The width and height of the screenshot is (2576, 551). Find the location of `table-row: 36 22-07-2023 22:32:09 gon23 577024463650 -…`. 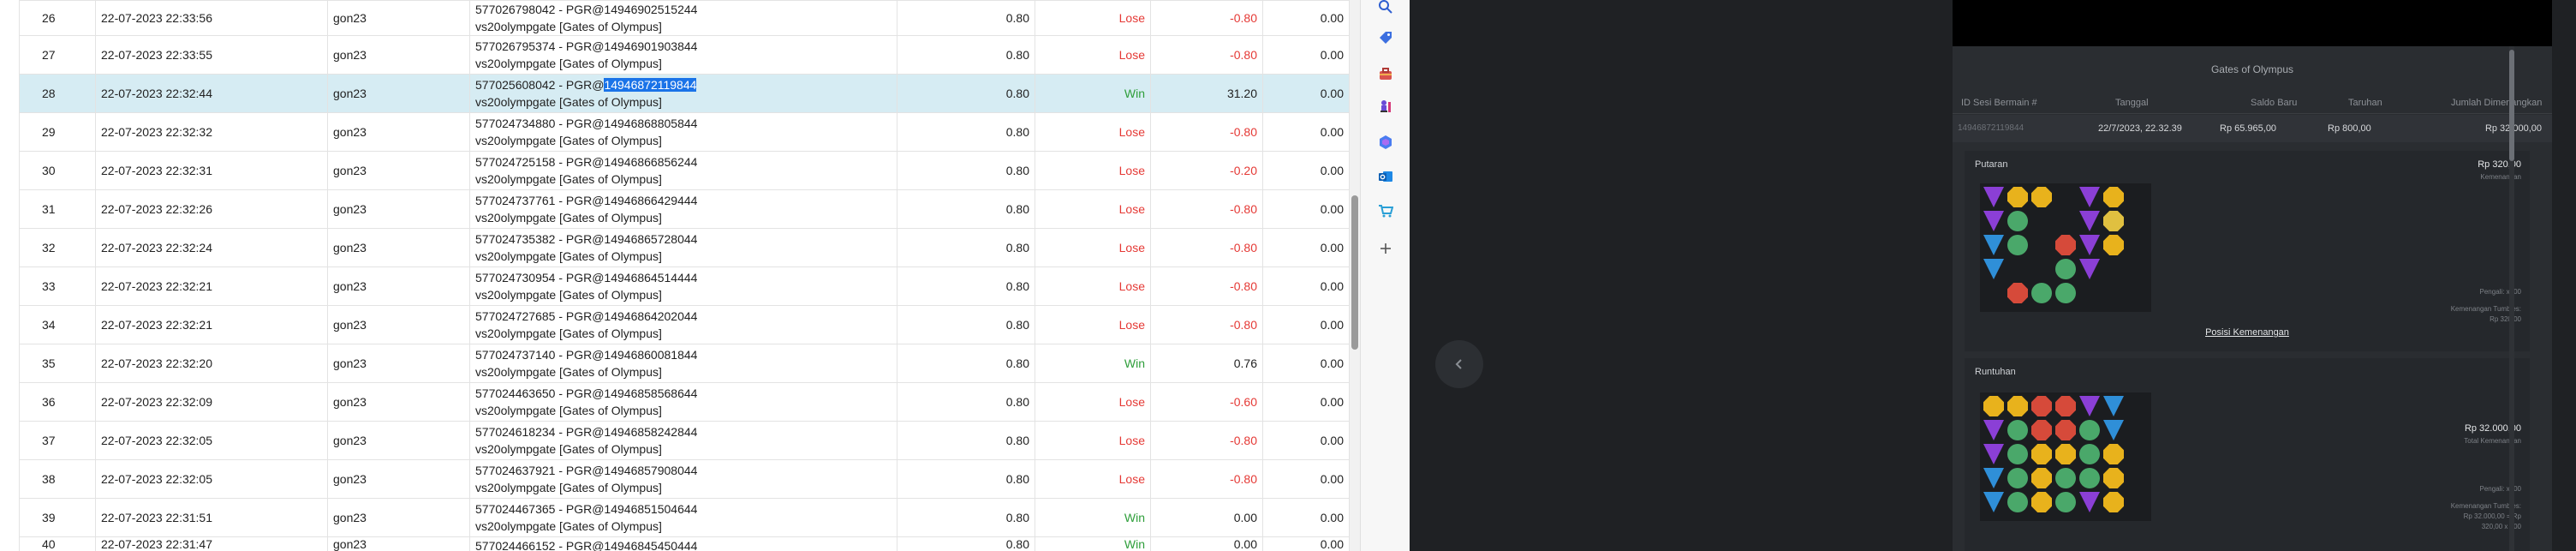

table-row: 36 22-07-2023 22:32:09 gon23 577024463650 -… is located at coordinates (684, 402).